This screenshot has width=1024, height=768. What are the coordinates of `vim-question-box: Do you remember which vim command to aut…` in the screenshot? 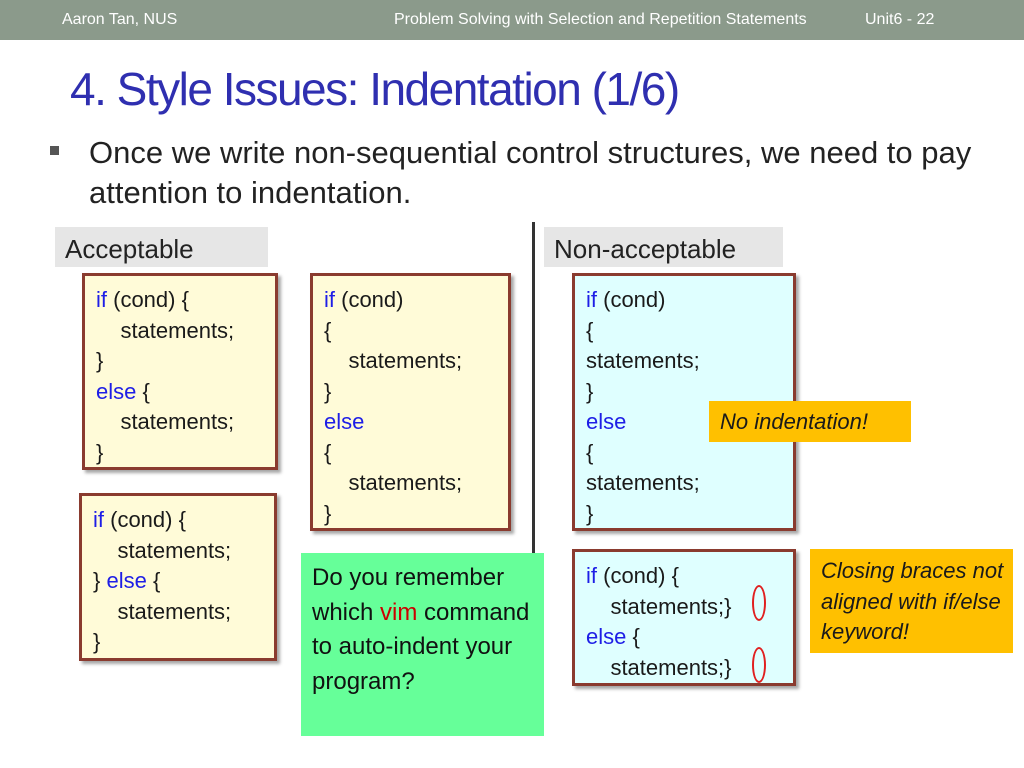 It's located at (422, 644).